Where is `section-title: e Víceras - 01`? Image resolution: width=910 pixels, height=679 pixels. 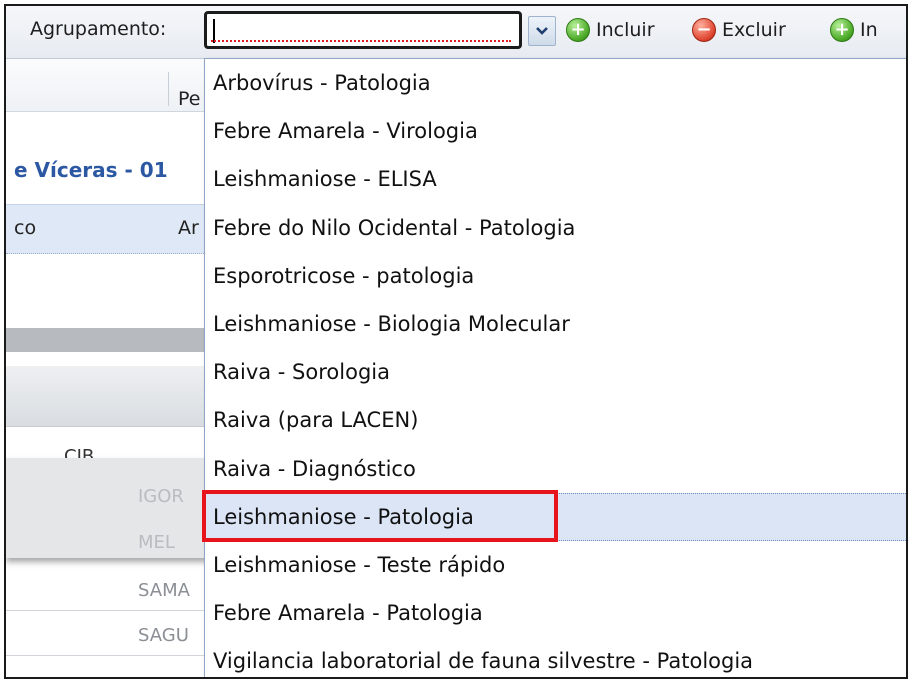 section-title: e Víceras - 01 is located at coordinates (91, 170).